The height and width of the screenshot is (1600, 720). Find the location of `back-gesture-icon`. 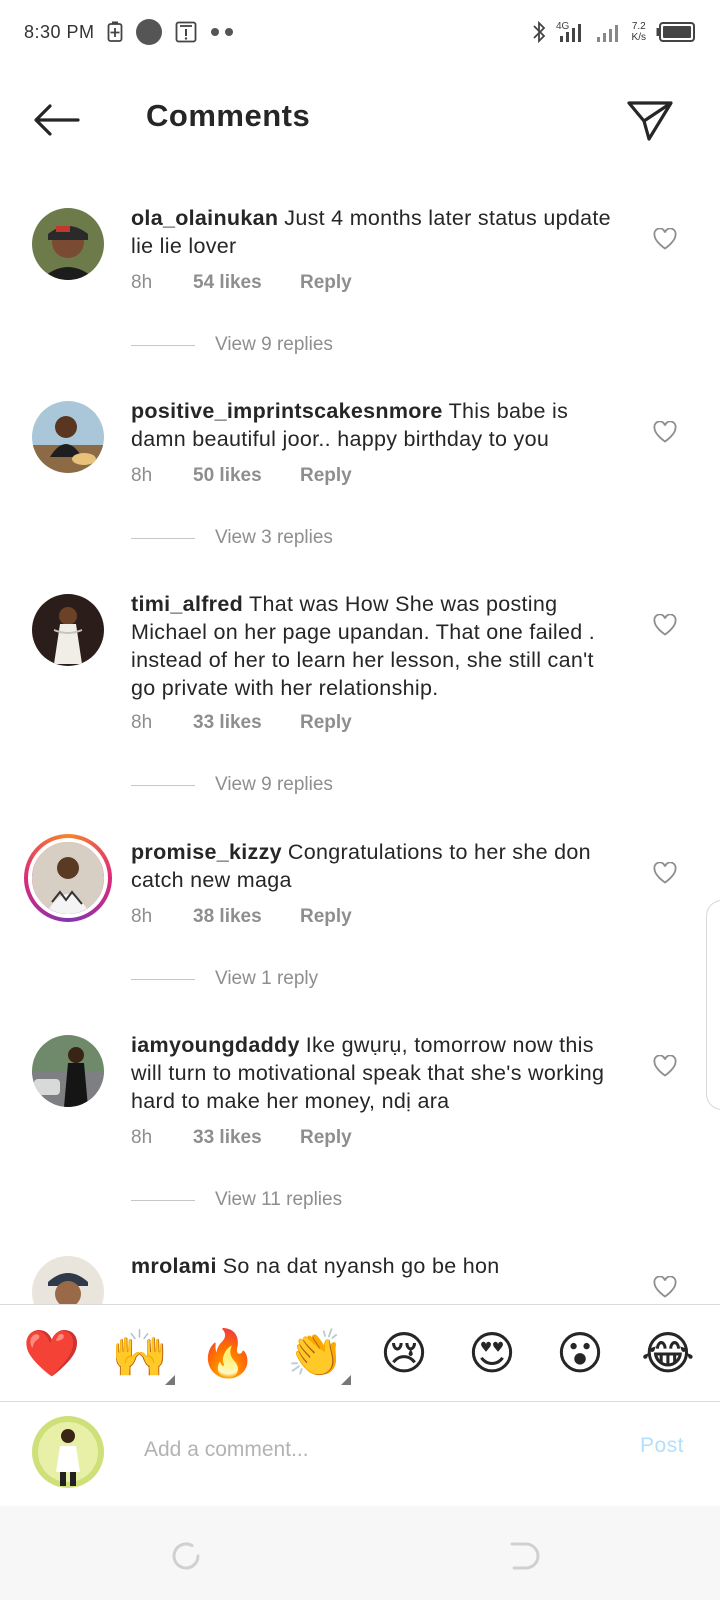

back-gesture-icon is located at coordinates (525, 1556).